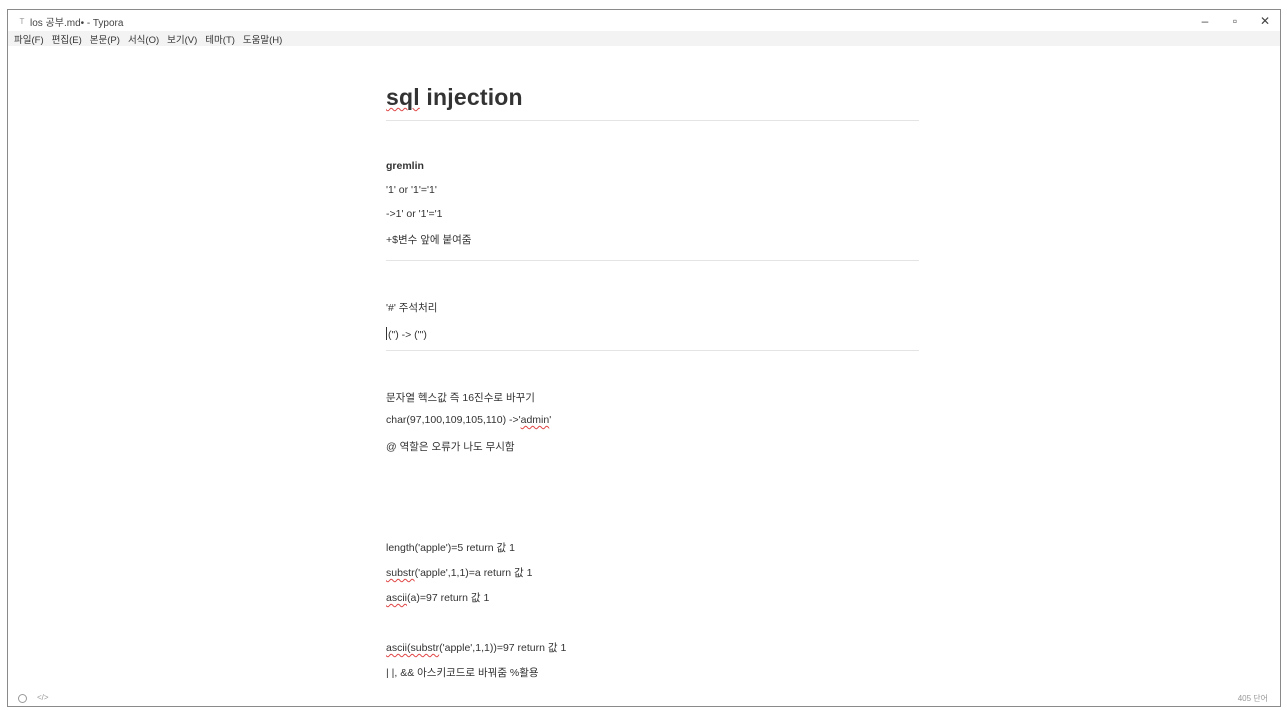  Describe the element at coordinates (182, 39) in the screenshot. I see `menu-view: 보기(V)` at that location.